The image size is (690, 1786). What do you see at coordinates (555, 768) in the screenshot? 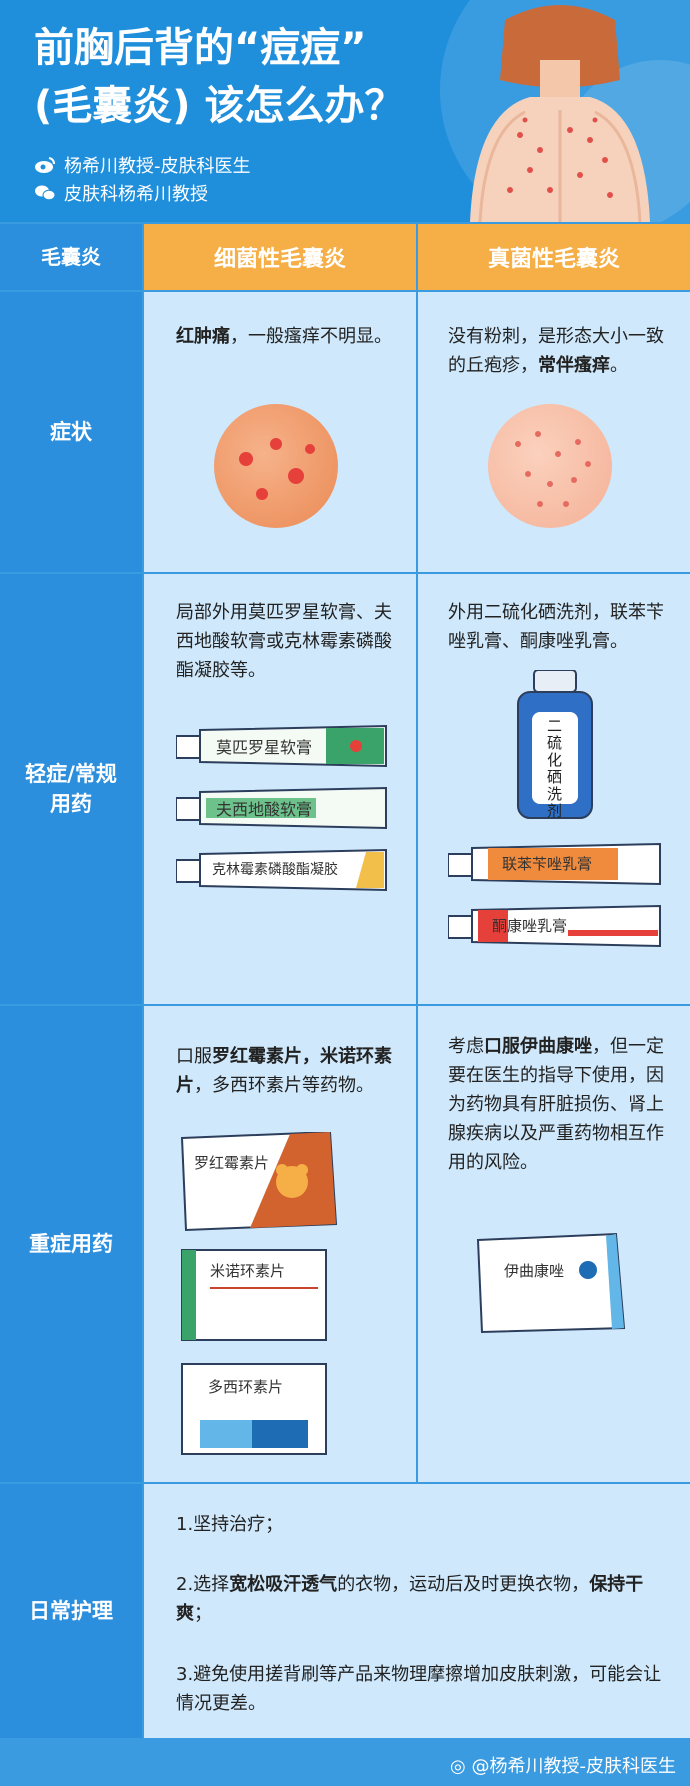
I see `bottle-label: 二硫化硒洗剂` at bounding box center [555, 768].